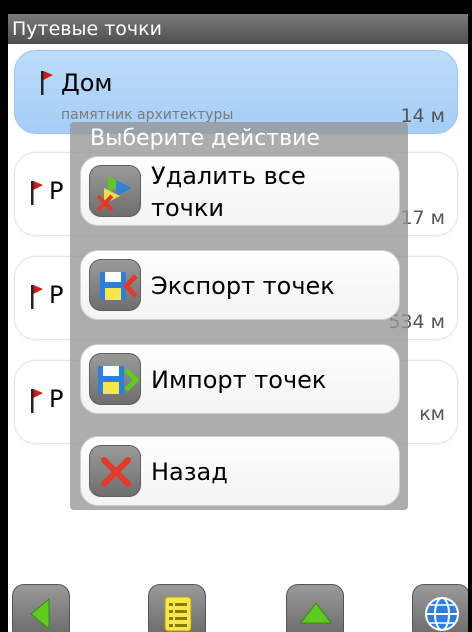 The height and width of the screenshot is (632, 472). What do you see at coordinates (238, 29) in the screenshot?
I see `window-title: Путевые точки` at bounding box center [238, 29].